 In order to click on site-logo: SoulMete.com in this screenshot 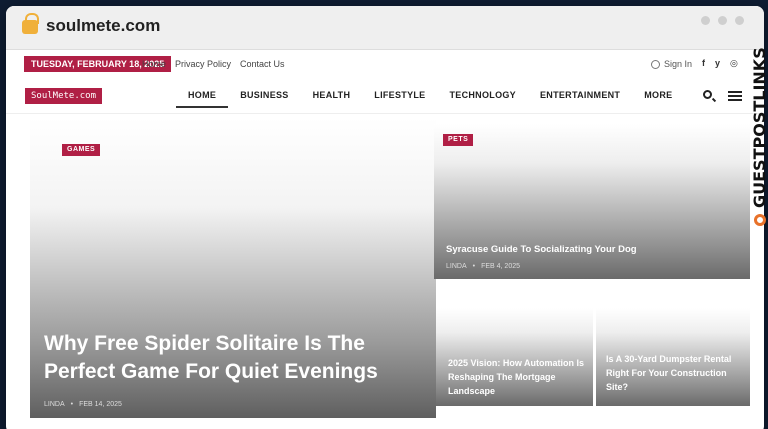, I will do `click(64, 96)`.